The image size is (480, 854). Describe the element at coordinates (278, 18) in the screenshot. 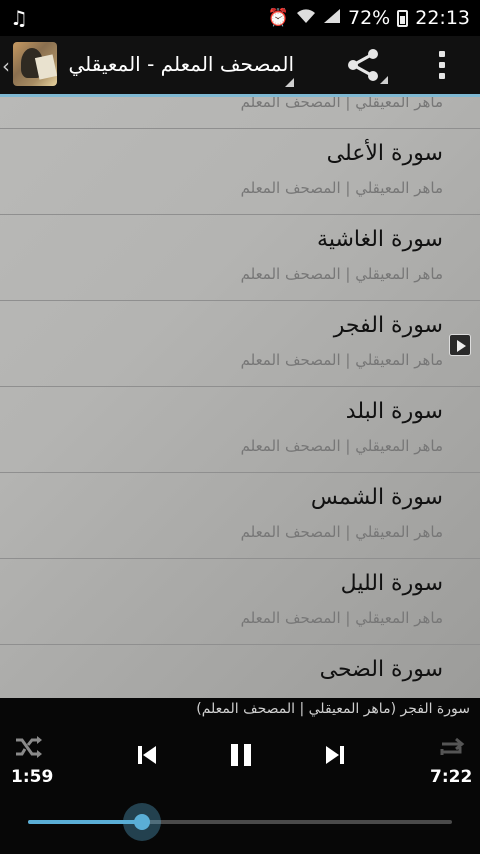

I see `alarm-icon: ⏰` at that location.